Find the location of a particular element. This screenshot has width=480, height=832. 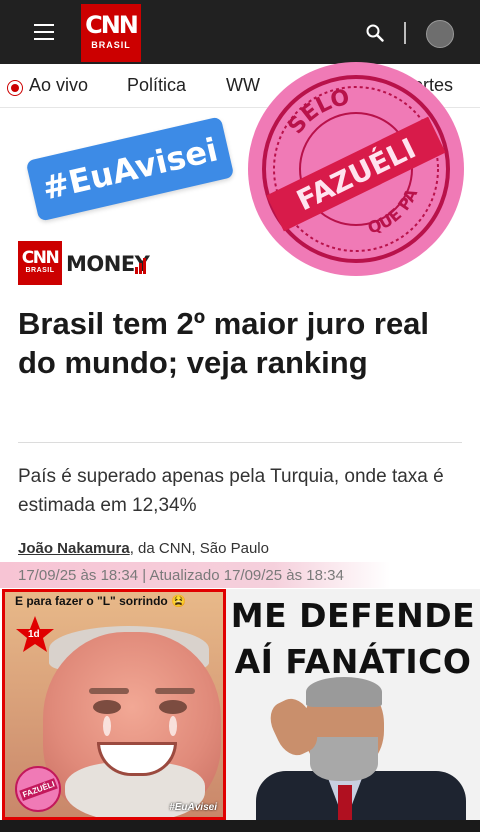

logo-text: CNN is located at coordinates (112, 25).